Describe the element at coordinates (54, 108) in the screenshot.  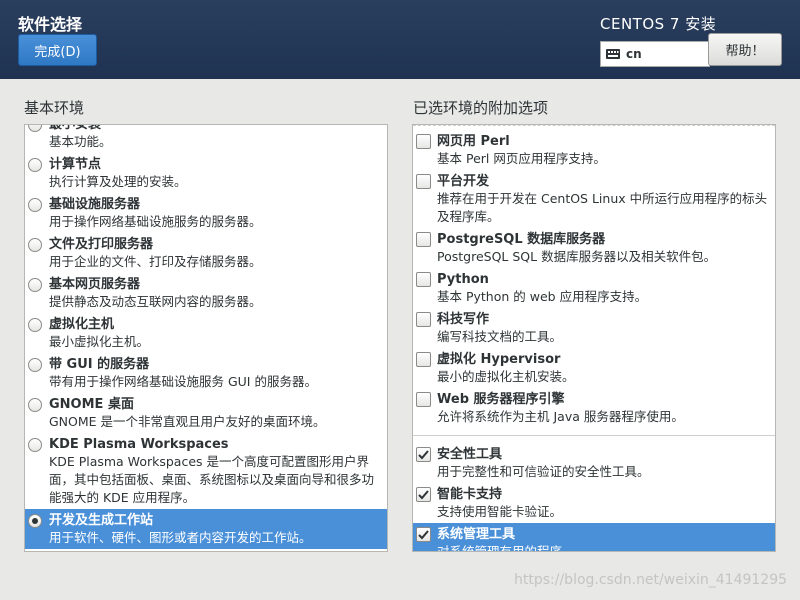
I see `base-environment-heading: 基本环境` at that location.